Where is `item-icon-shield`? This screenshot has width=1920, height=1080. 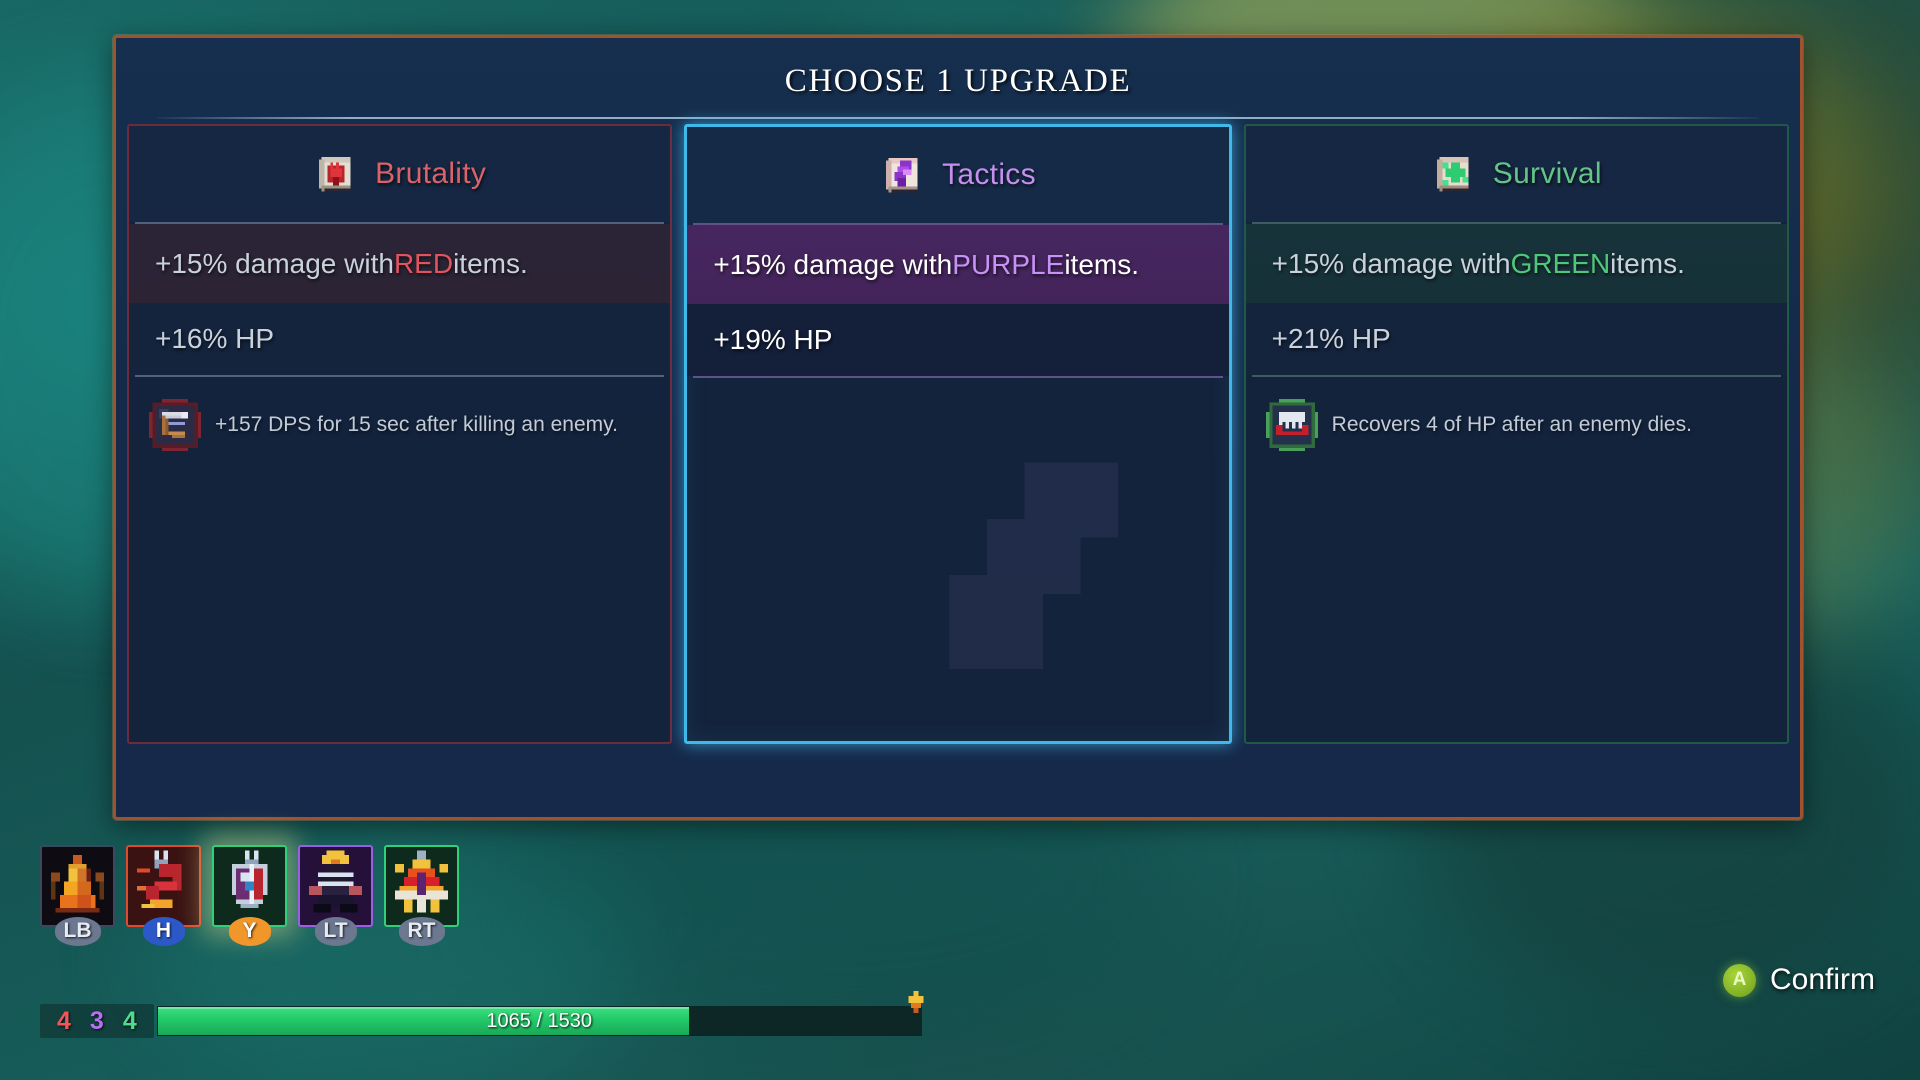 item-icon-shield is located at coordinates (249, 886).